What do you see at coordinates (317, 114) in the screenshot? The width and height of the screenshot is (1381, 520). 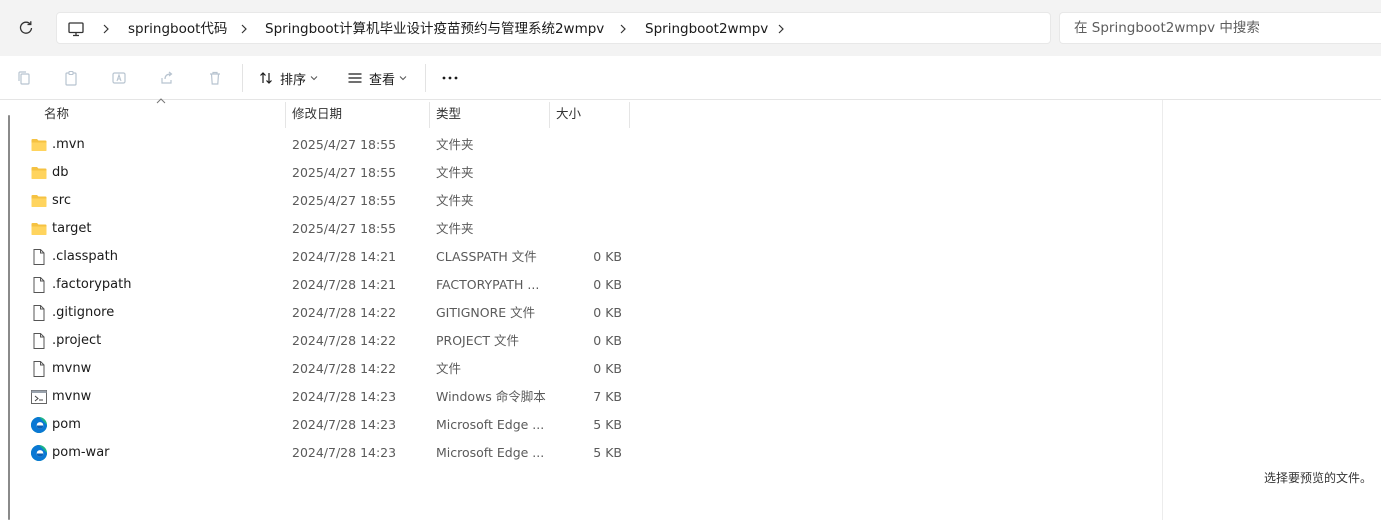 I see `column-header-date: 修改日期` at bounding box center [317, 114].